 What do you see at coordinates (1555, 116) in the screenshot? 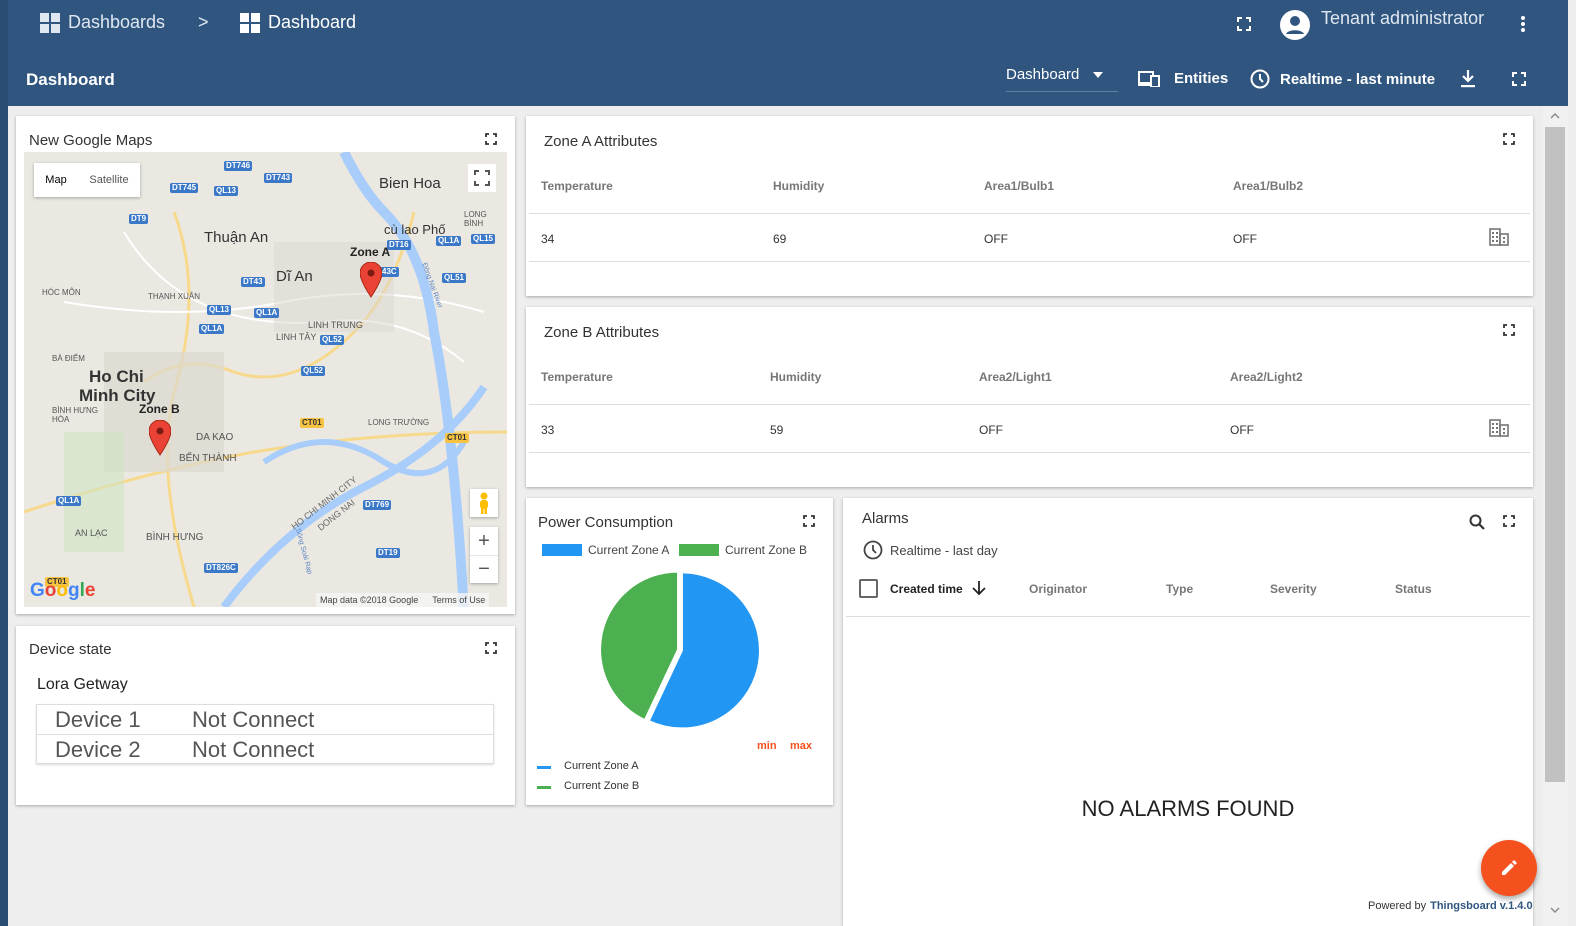
I see `scroll-up-icon` at bounding box center [1555, 116].